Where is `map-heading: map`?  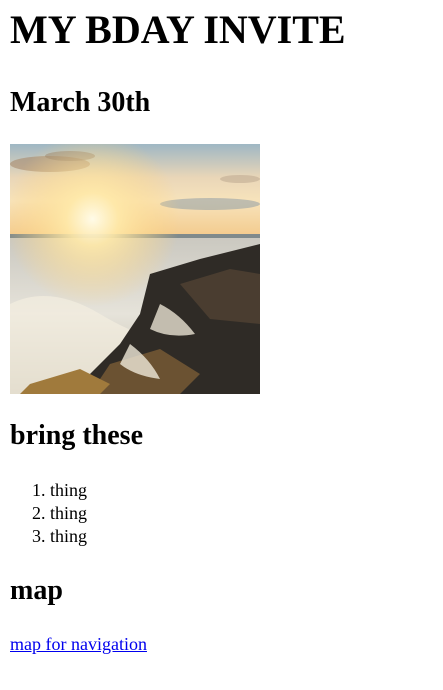
map-heading: map is located at coordinates (36, 590).